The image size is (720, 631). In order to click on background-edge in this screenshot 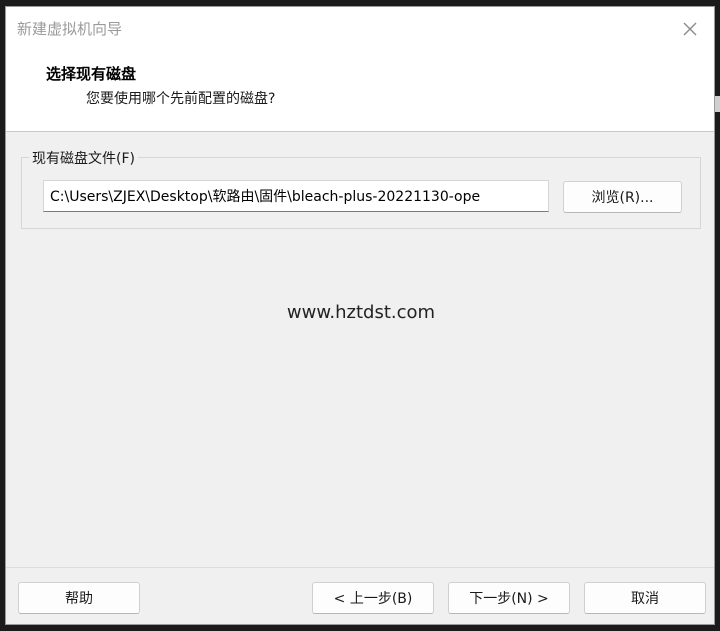, I will do `click(717, 104)`.